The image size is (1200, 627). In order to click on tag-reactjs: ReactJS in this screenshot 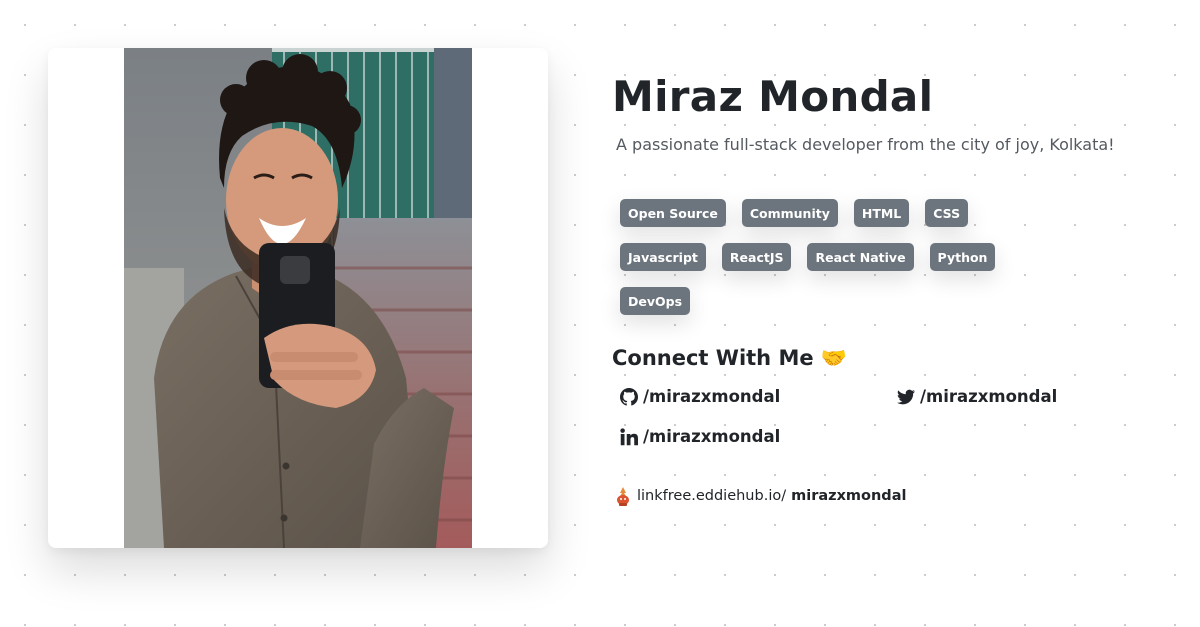, I will do `click(756, 257)`.